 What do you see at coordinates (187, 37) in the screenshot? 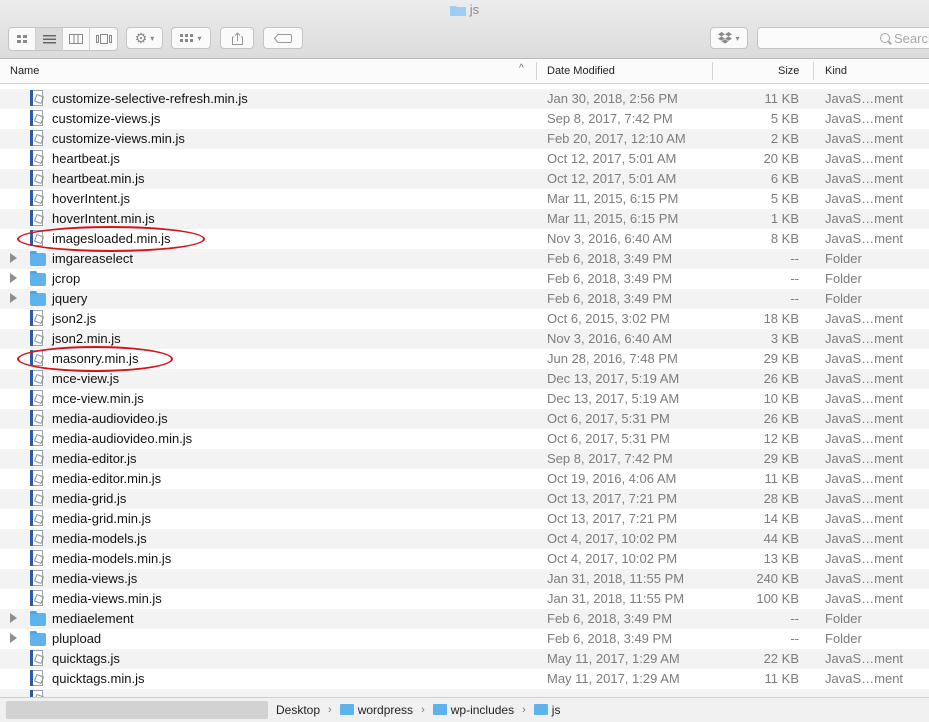
I see `grid-arrange-icon` at bounding box center [187, 37].